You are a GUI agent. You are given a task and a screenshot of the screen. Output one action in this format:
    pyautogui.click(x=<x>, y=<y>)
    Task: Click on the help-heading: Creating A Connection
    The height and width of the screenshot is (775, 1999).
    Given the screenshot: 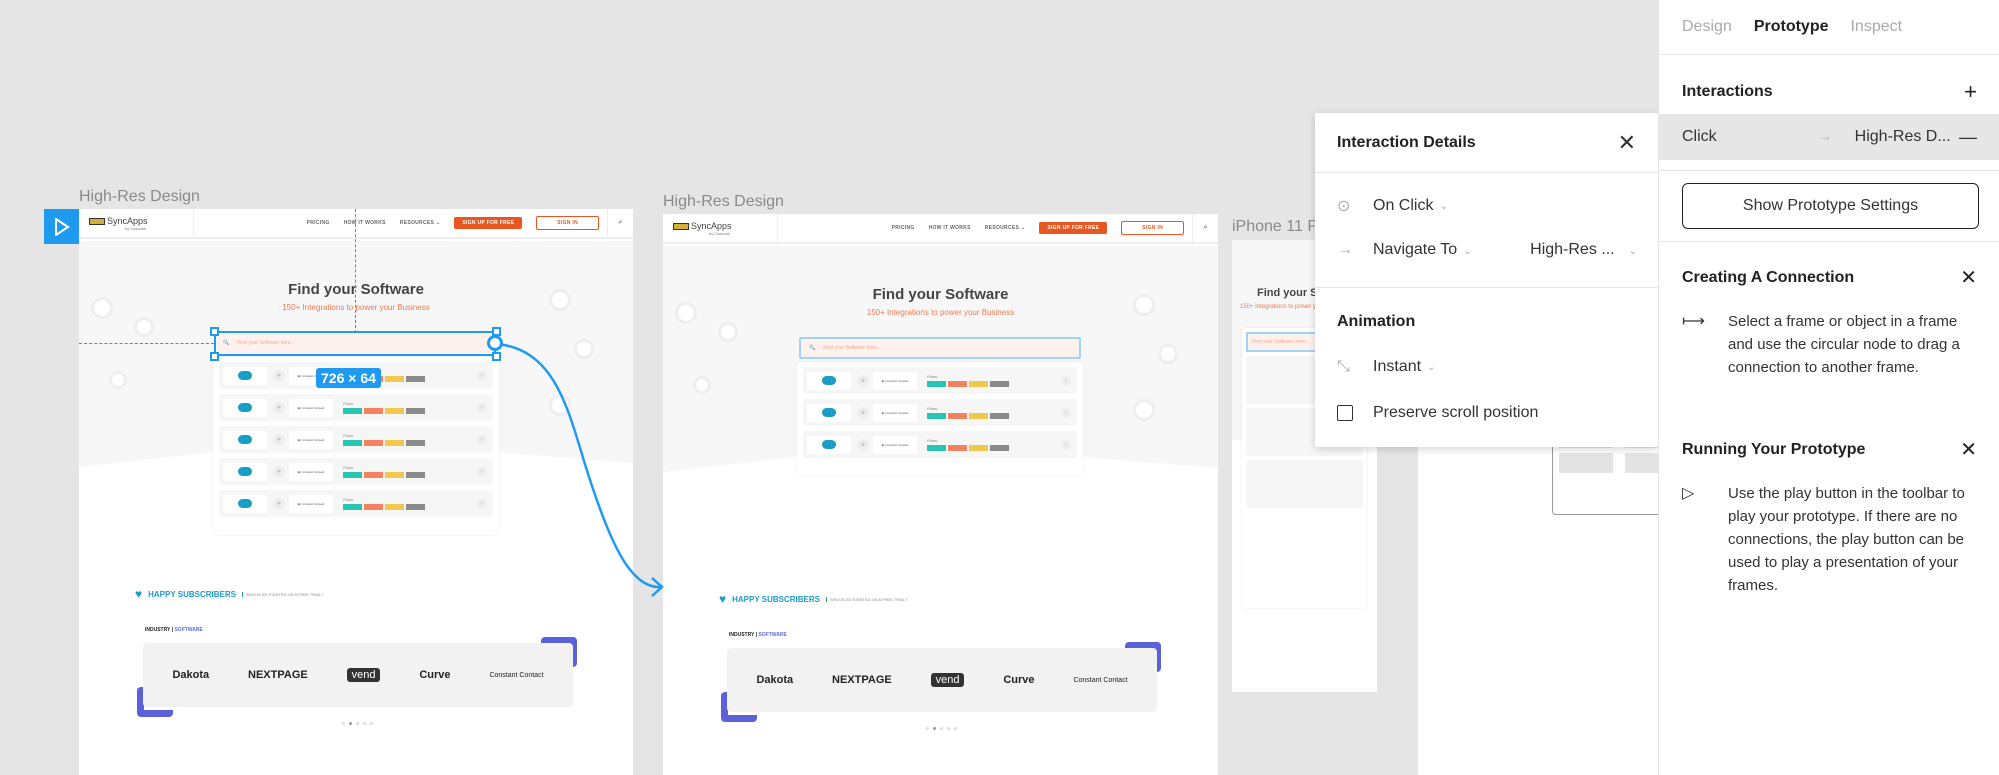 What is the action you would take?
    pyautogui.click(x=1768, y=277)
    